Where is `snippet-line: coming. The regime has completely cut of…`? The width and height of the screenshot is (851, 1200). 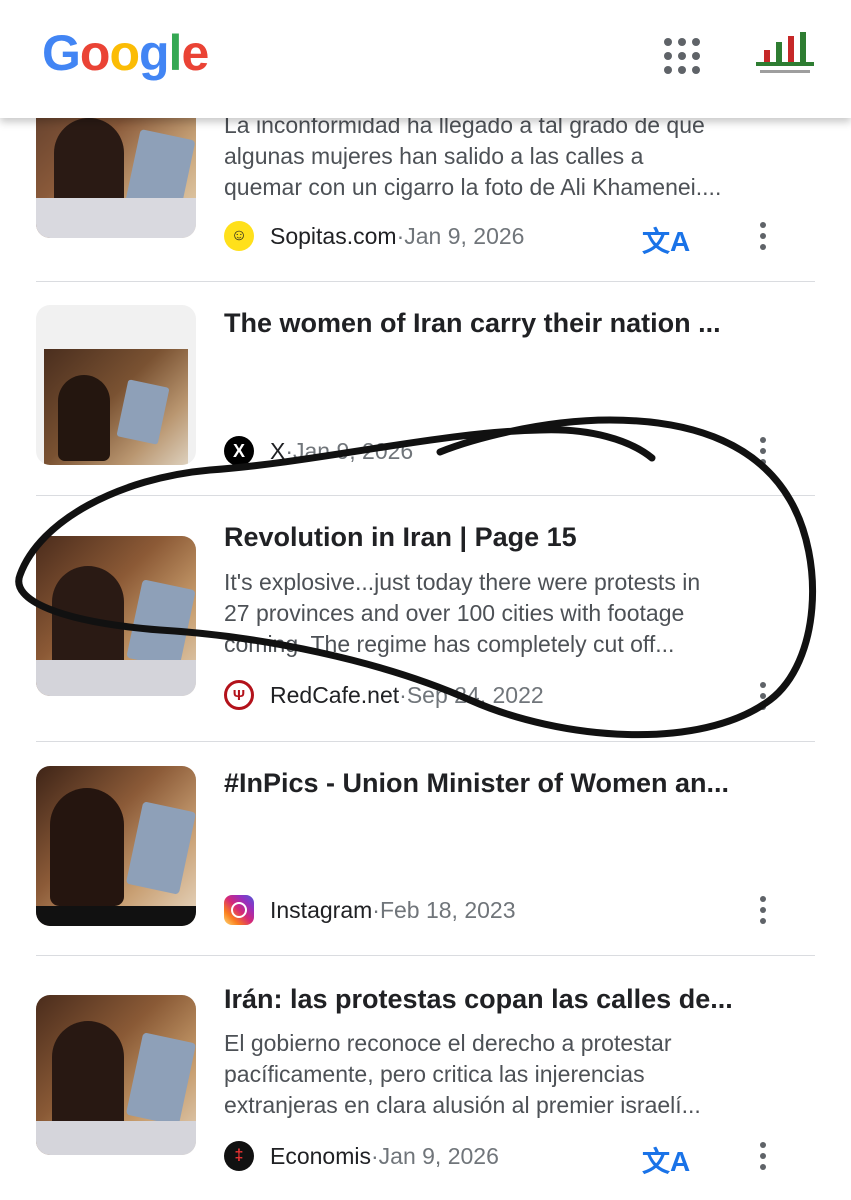
snippet-line: coming. The regime has completely cut of… is located at coordinates (449, 644).